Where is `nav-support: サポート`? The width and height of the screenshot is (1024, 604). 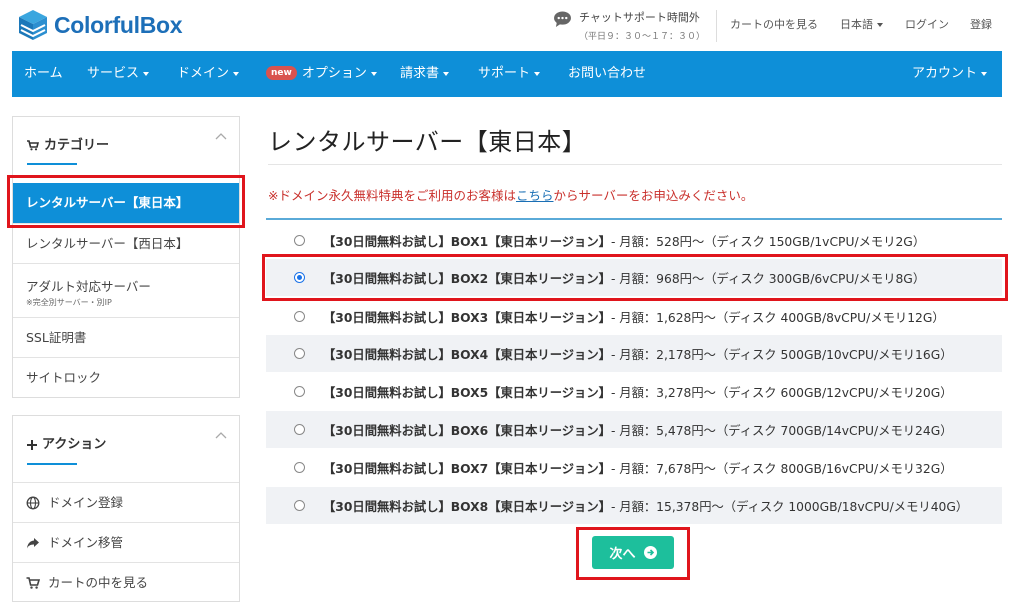
nav-support: サポート is located at coordinates (509, 74).